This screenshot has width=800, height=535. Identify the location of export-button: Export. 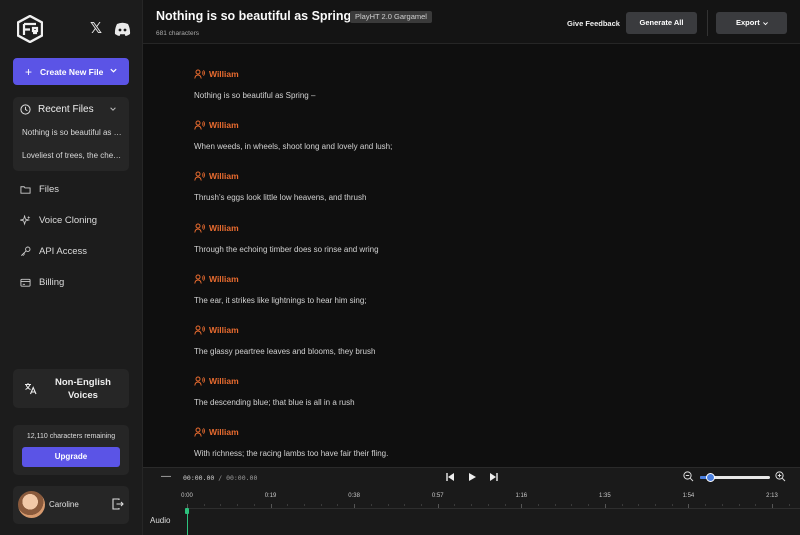
(751, 23).